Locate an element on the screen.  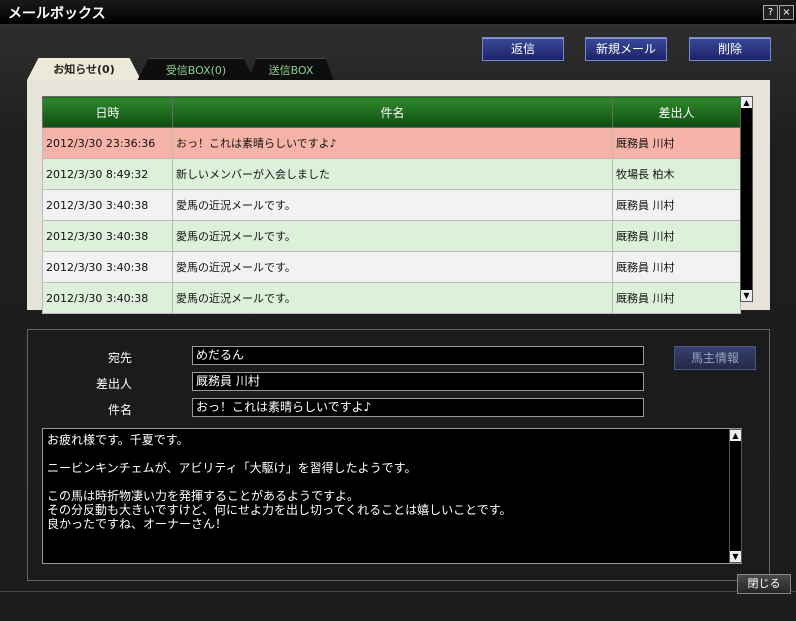
table-row: 2012/3/30 8:49:32 新しいメンバーが入会しました 牧場長 柏木 is located at coordinates (391, 174).